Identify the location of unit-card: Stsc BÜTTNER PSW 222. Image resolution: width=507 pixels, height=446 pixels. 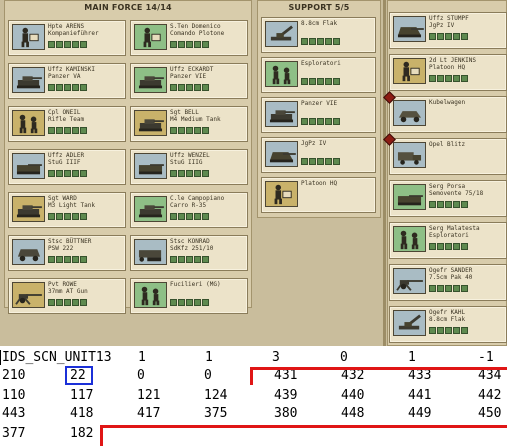
(67, 253).